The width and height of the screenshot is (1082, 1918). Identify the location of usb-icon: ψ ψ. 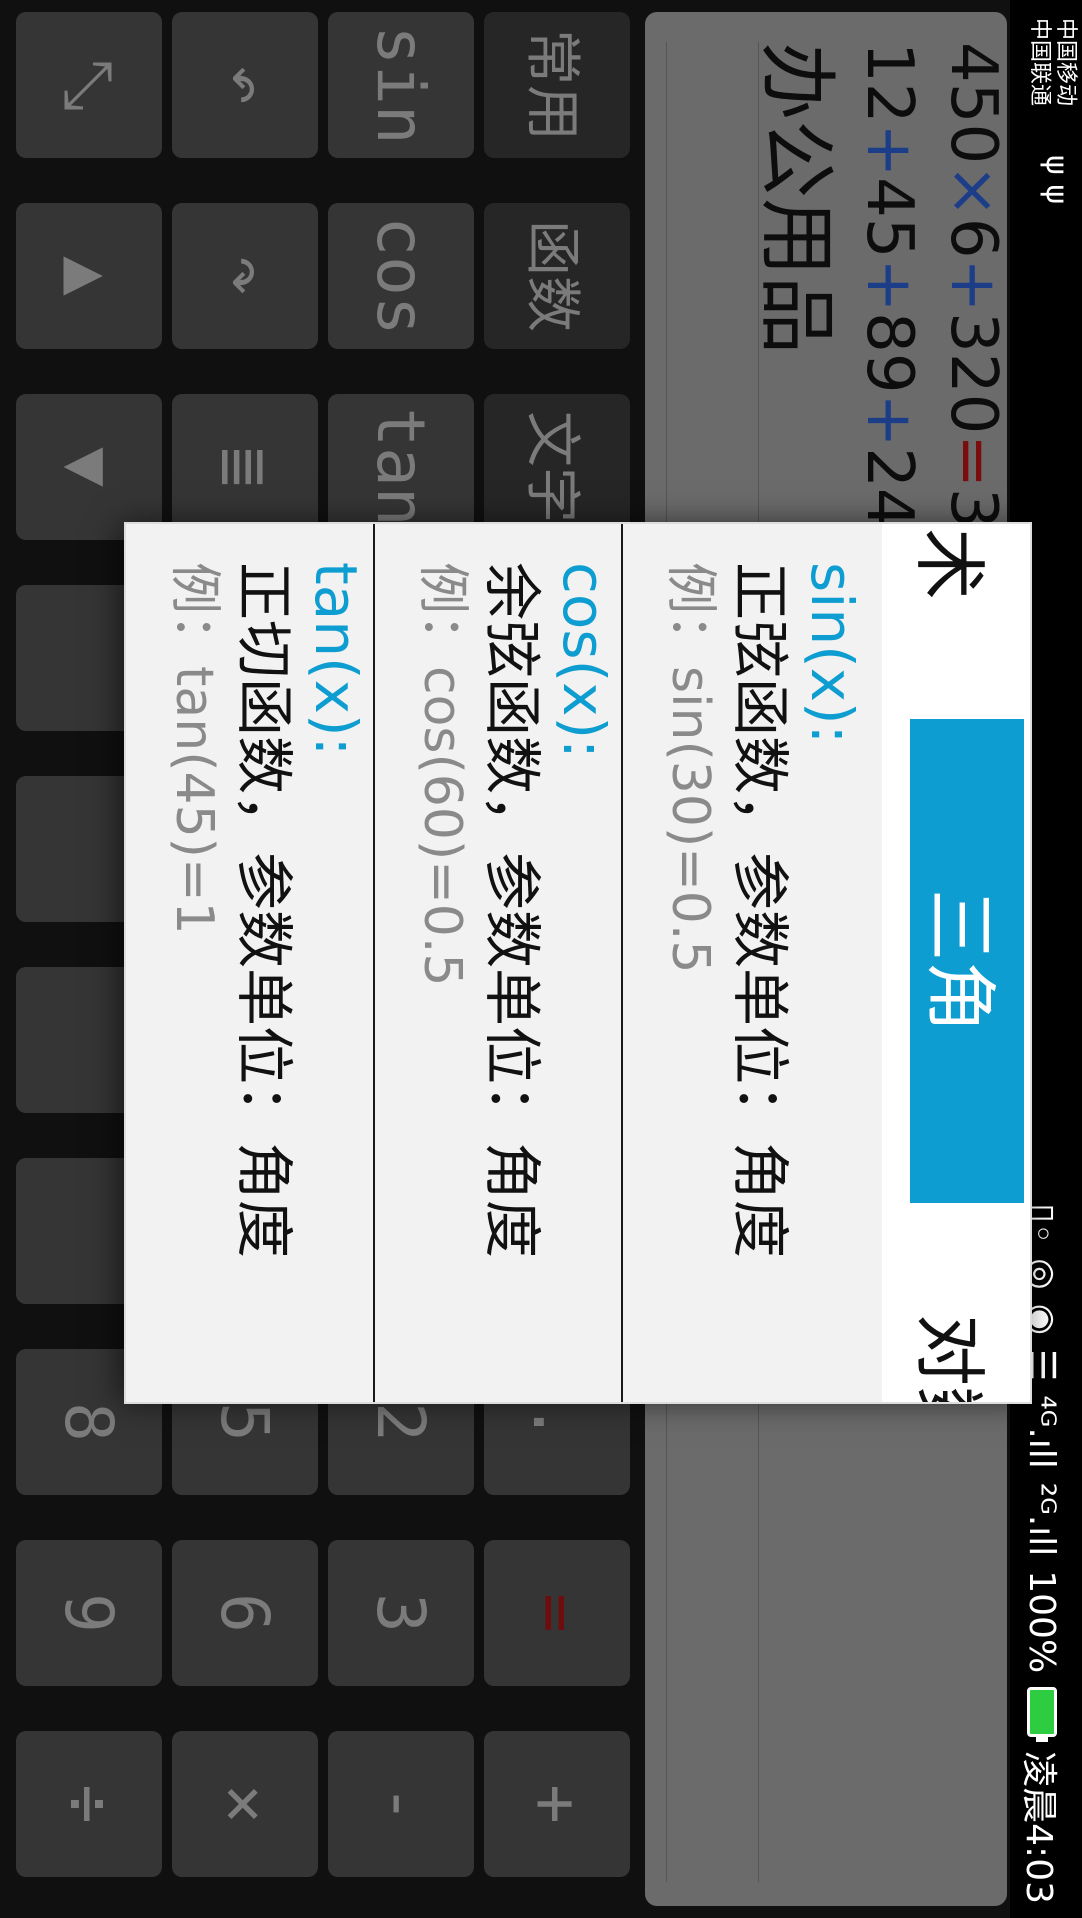
(1056, 180).